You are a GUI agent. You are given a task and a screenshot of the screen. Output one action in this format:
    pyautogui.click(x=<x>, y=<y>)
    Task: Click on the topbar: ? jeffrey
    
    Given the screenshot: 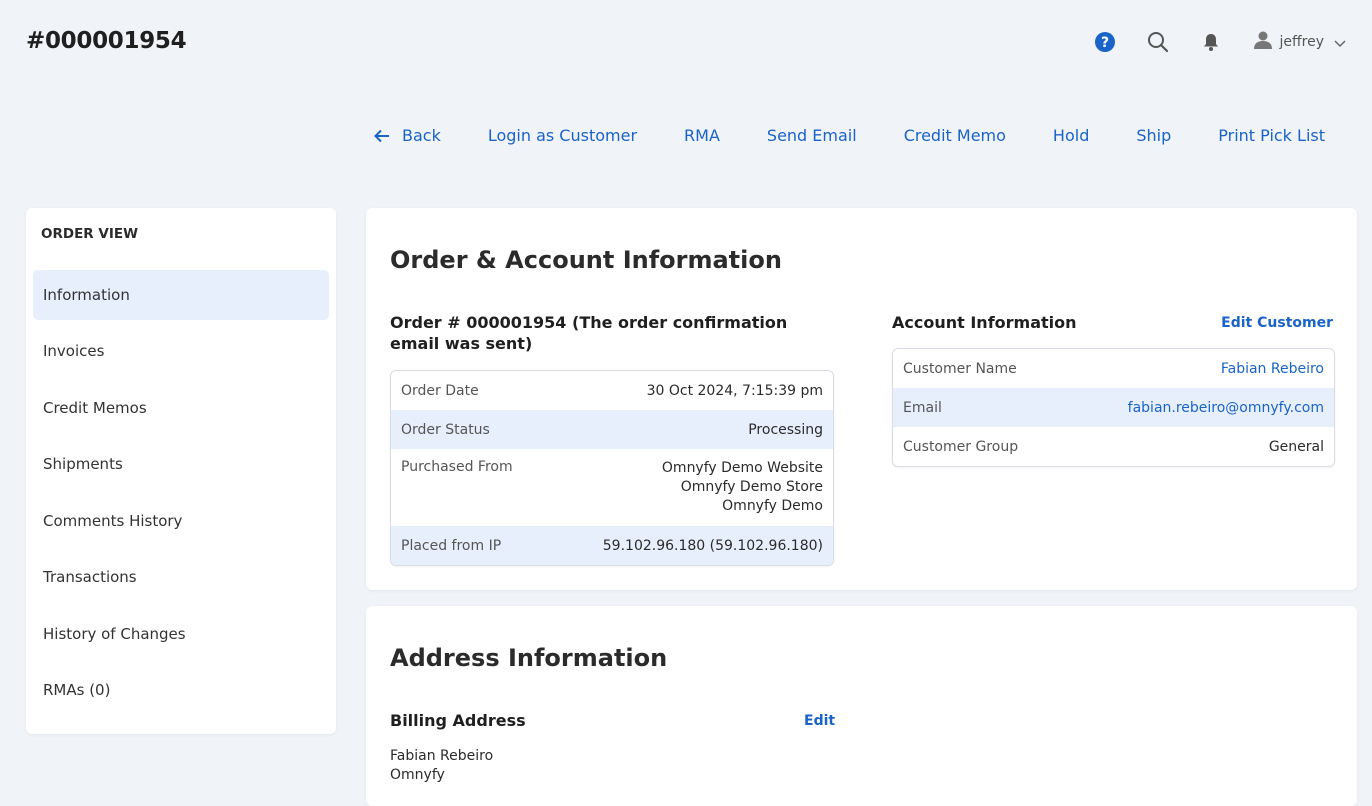 What is the action you would take?
    pyautogui.click(x=1205, y=42)
    